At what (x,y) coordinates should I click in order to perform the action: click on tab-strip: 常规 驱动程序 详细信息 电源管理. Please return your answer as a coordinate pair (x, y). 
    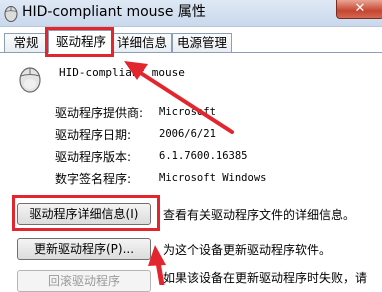
    Looking at the image, I should click on (191, 41).